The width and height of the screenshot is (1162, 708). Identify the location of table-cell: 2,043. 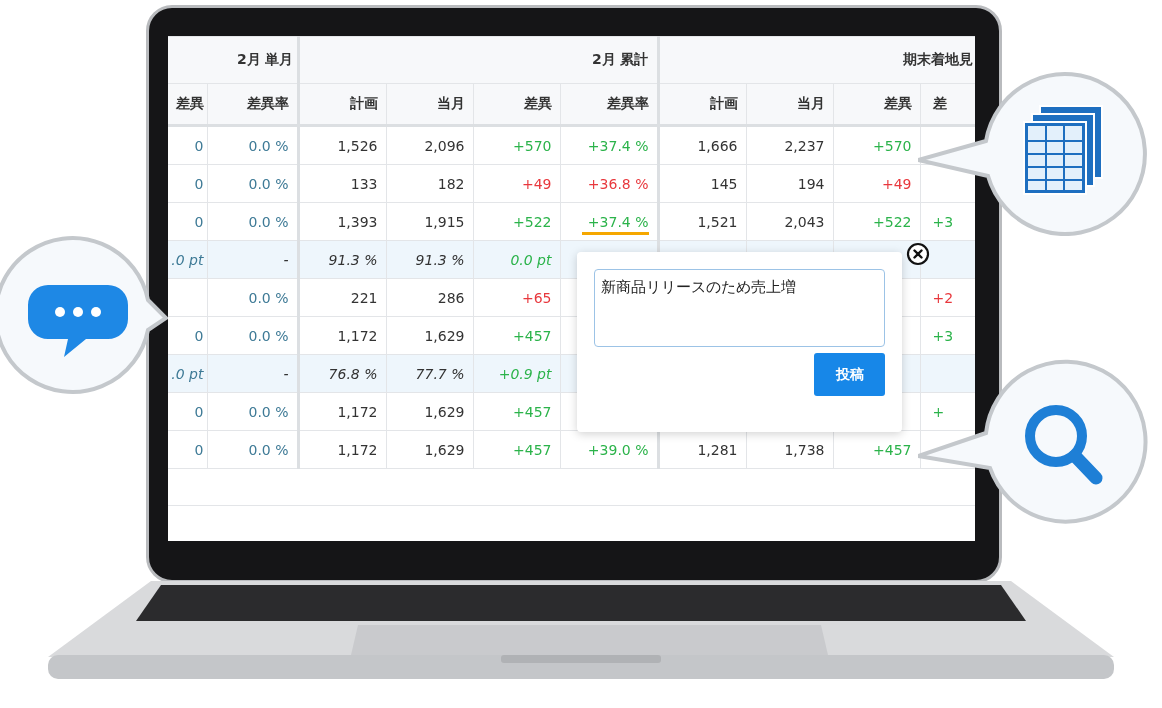
(804, 221).